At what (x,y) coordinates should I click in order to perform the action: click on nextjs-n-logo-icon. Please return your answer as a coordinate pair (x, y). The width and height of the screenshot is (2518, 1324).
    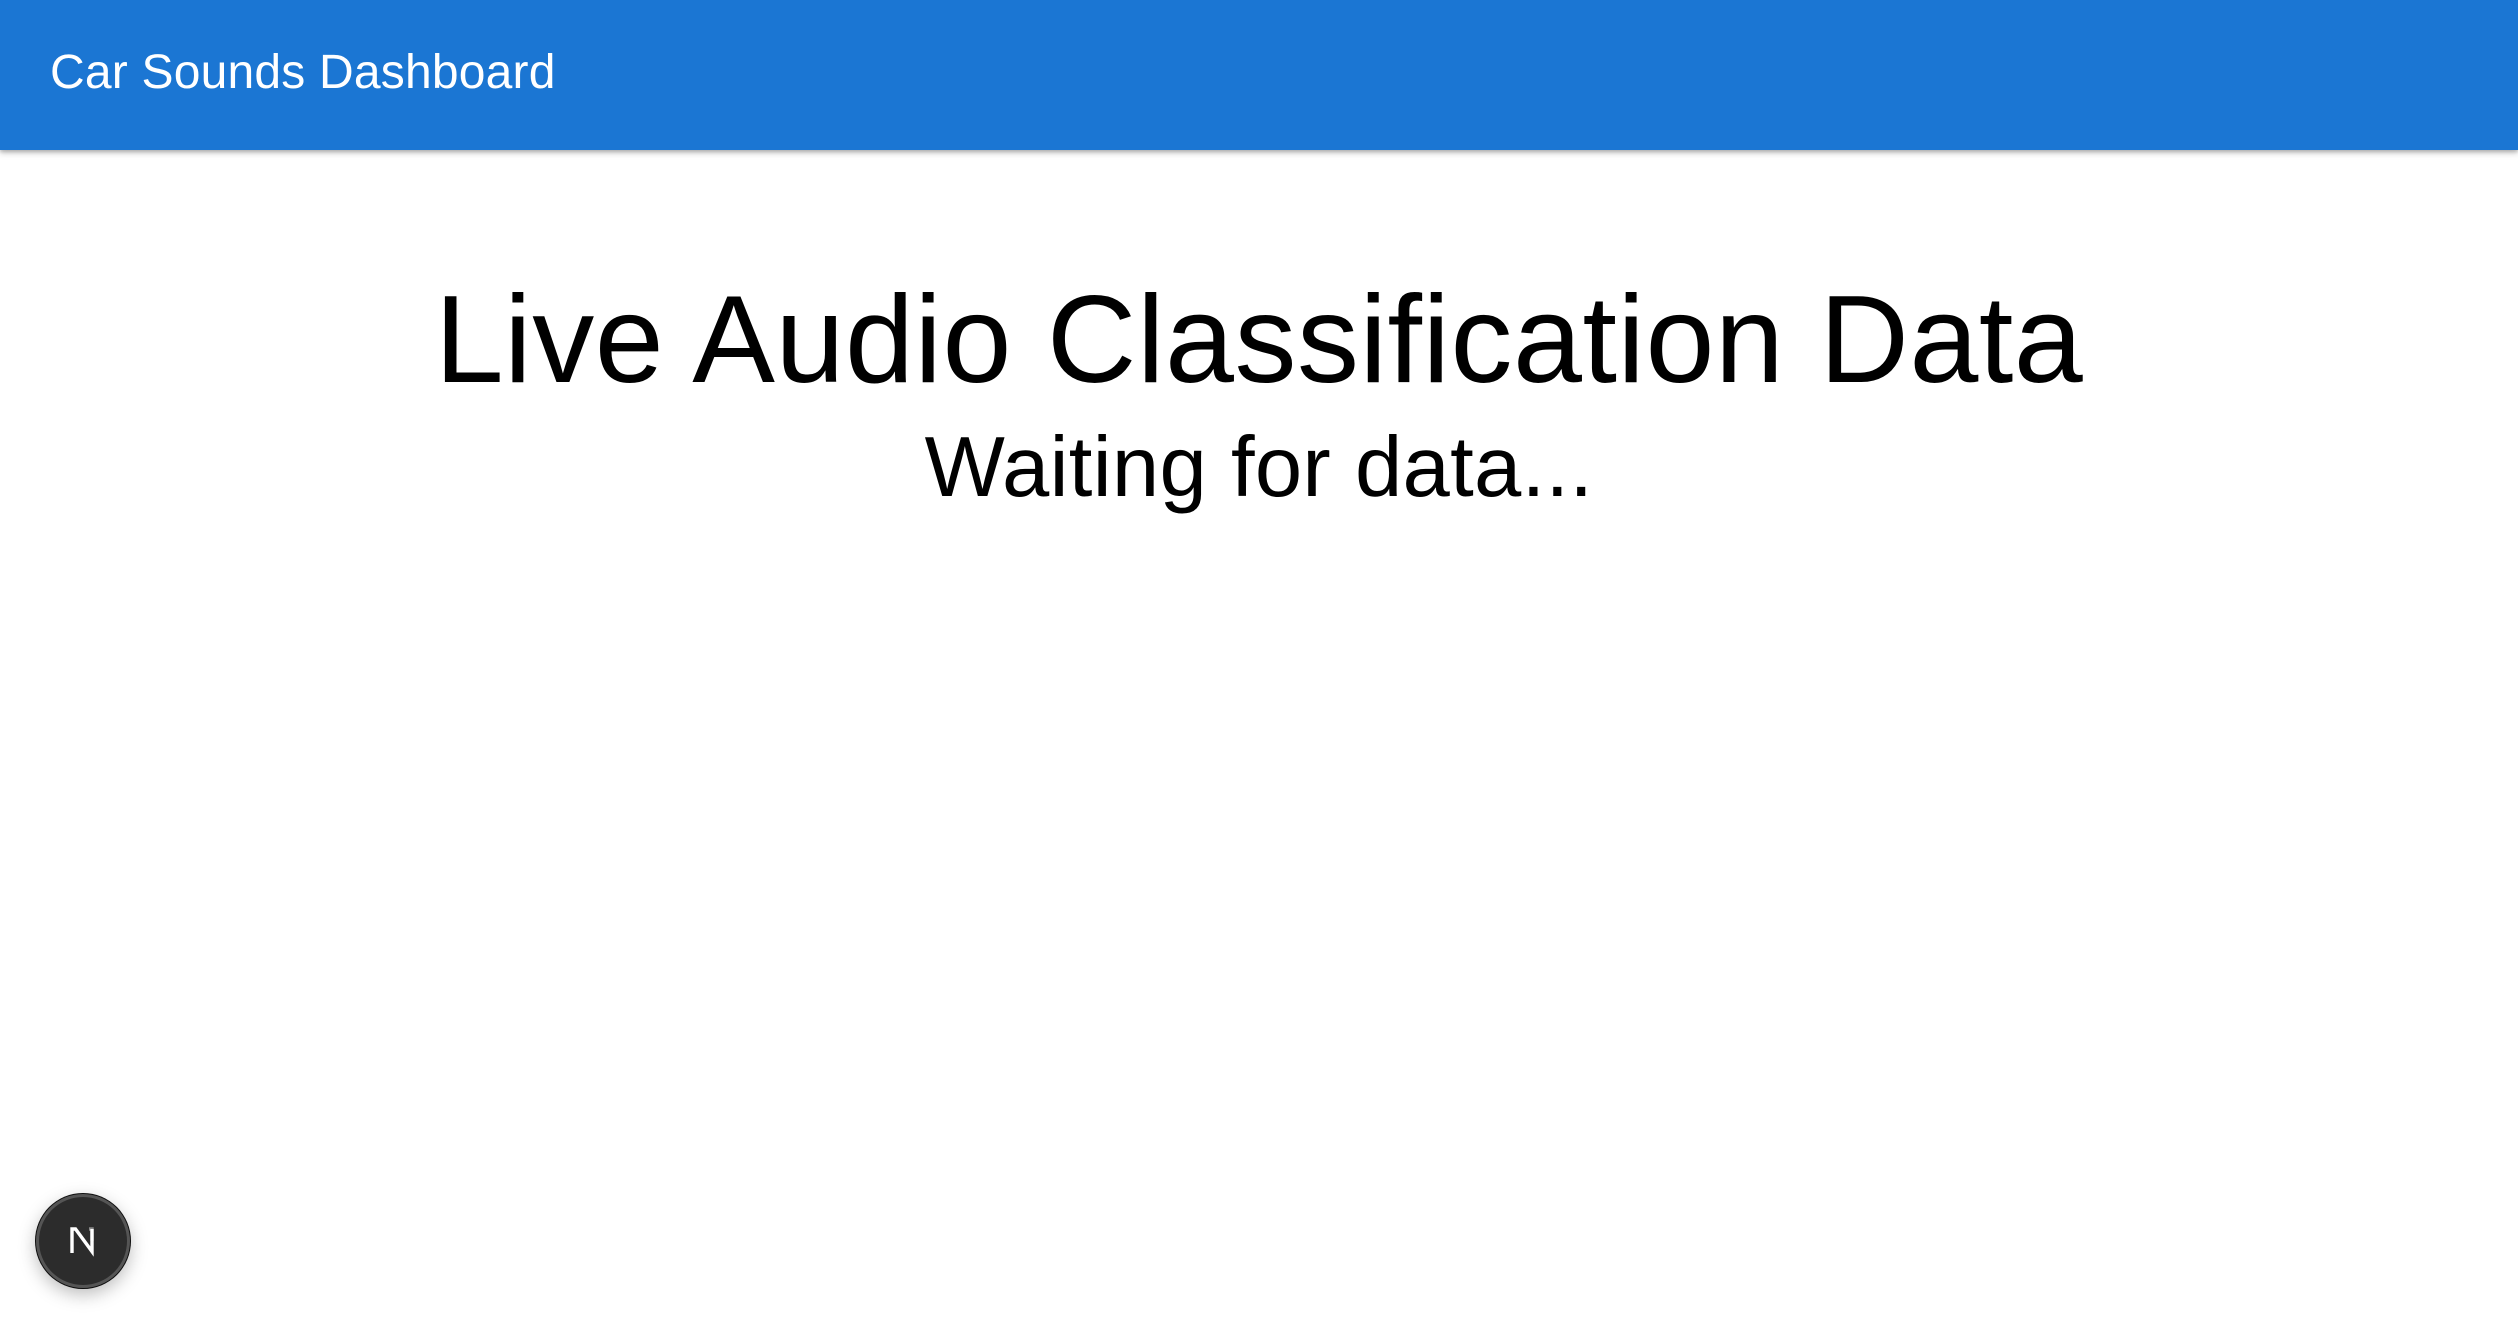
    Looking at the image, I should click on (82, 1242).